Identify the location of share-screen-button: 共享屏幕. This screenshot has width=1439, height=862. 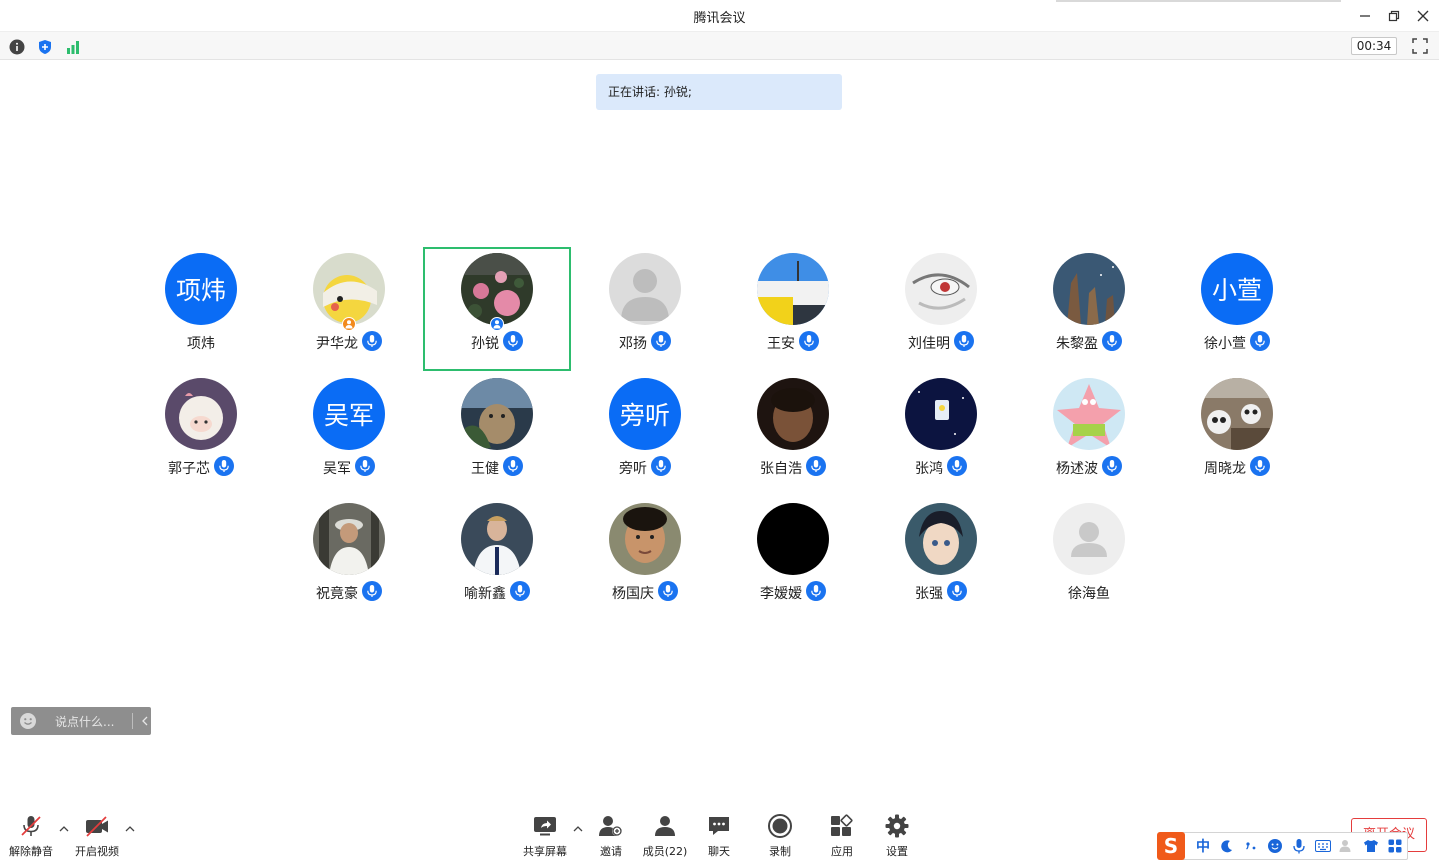
(545, 835).